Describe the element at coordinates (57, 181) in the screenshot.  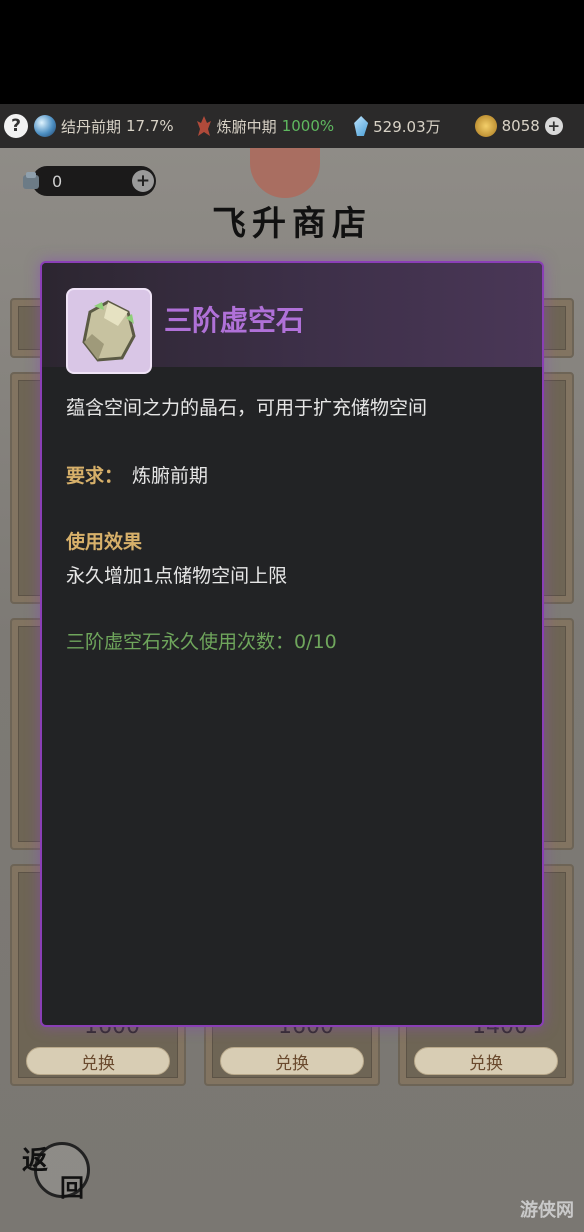
I see `ticket-count: 0` at that location.